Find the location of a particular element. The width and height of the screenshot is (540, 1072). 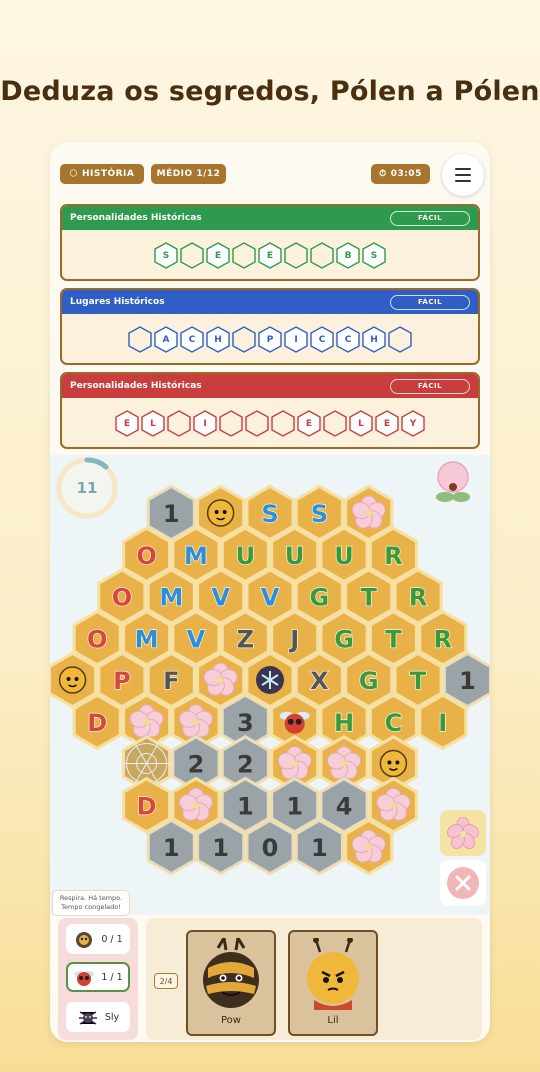

puzzle-card: Lugares Históricos FÁCIL A C H P I C C H is located at coordinates (270, 326).